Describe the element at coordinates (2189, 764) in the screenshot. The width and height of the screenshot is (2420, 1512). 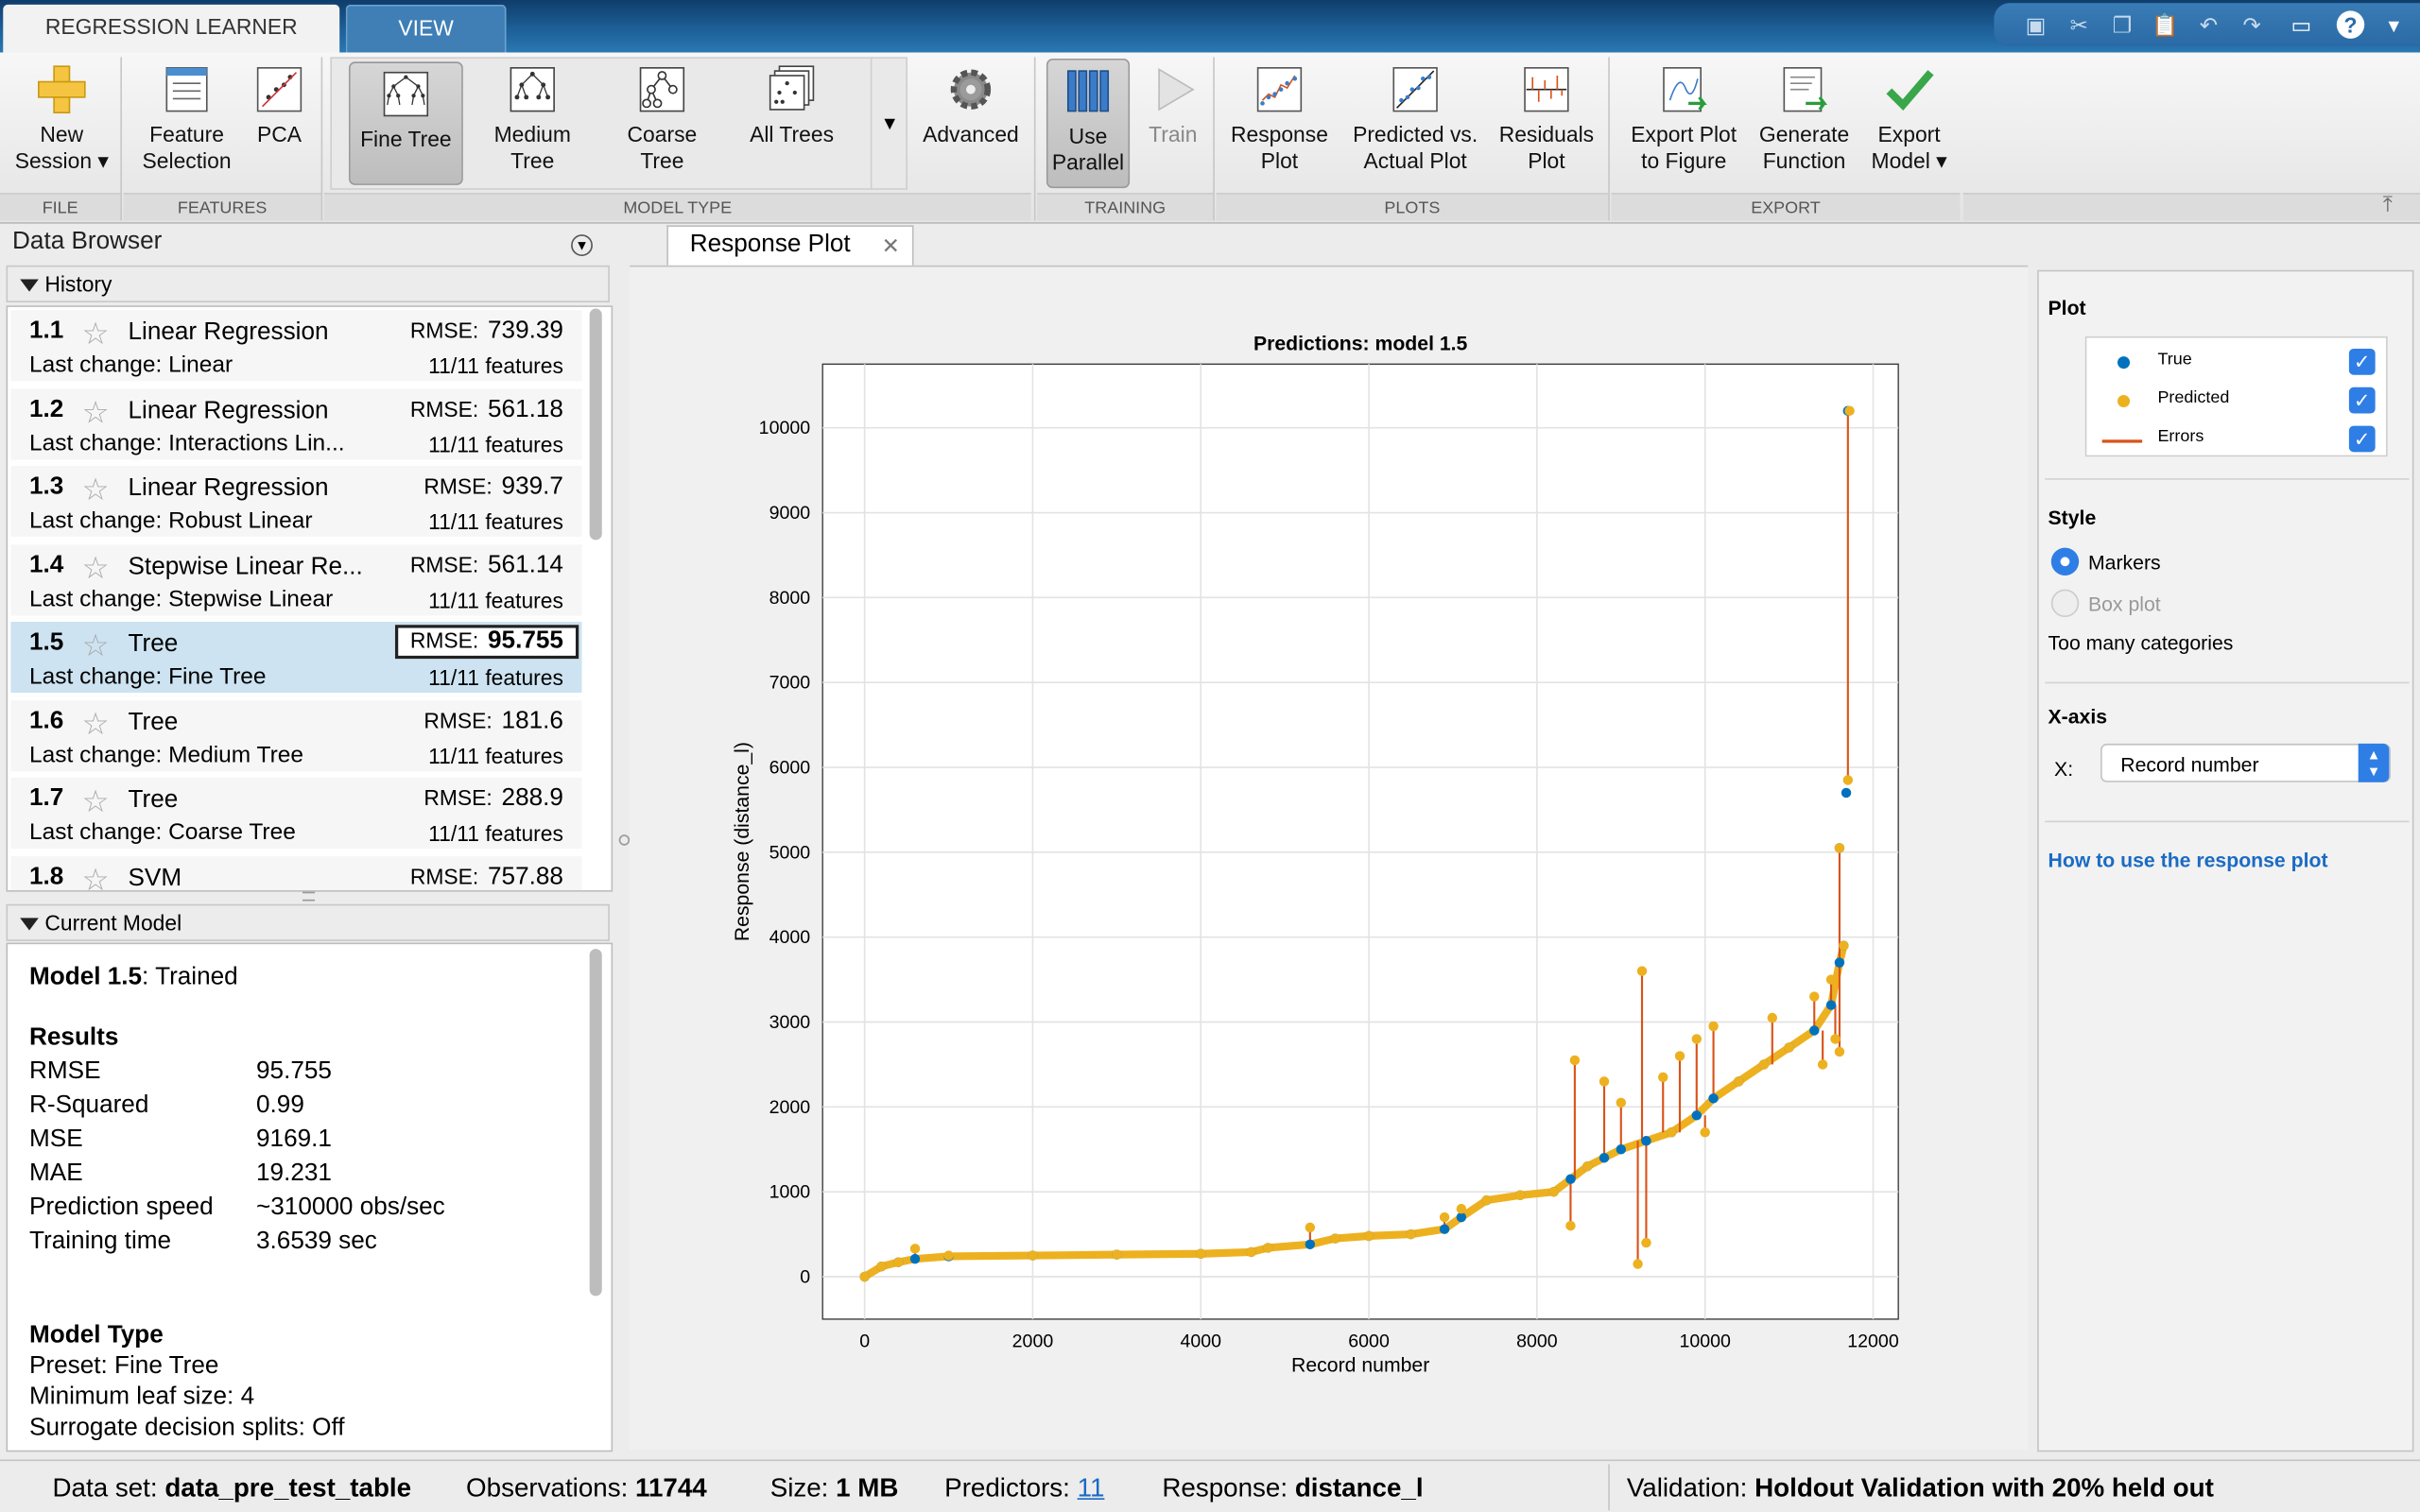
I see `xaxis-select-value: Record number` at that location.